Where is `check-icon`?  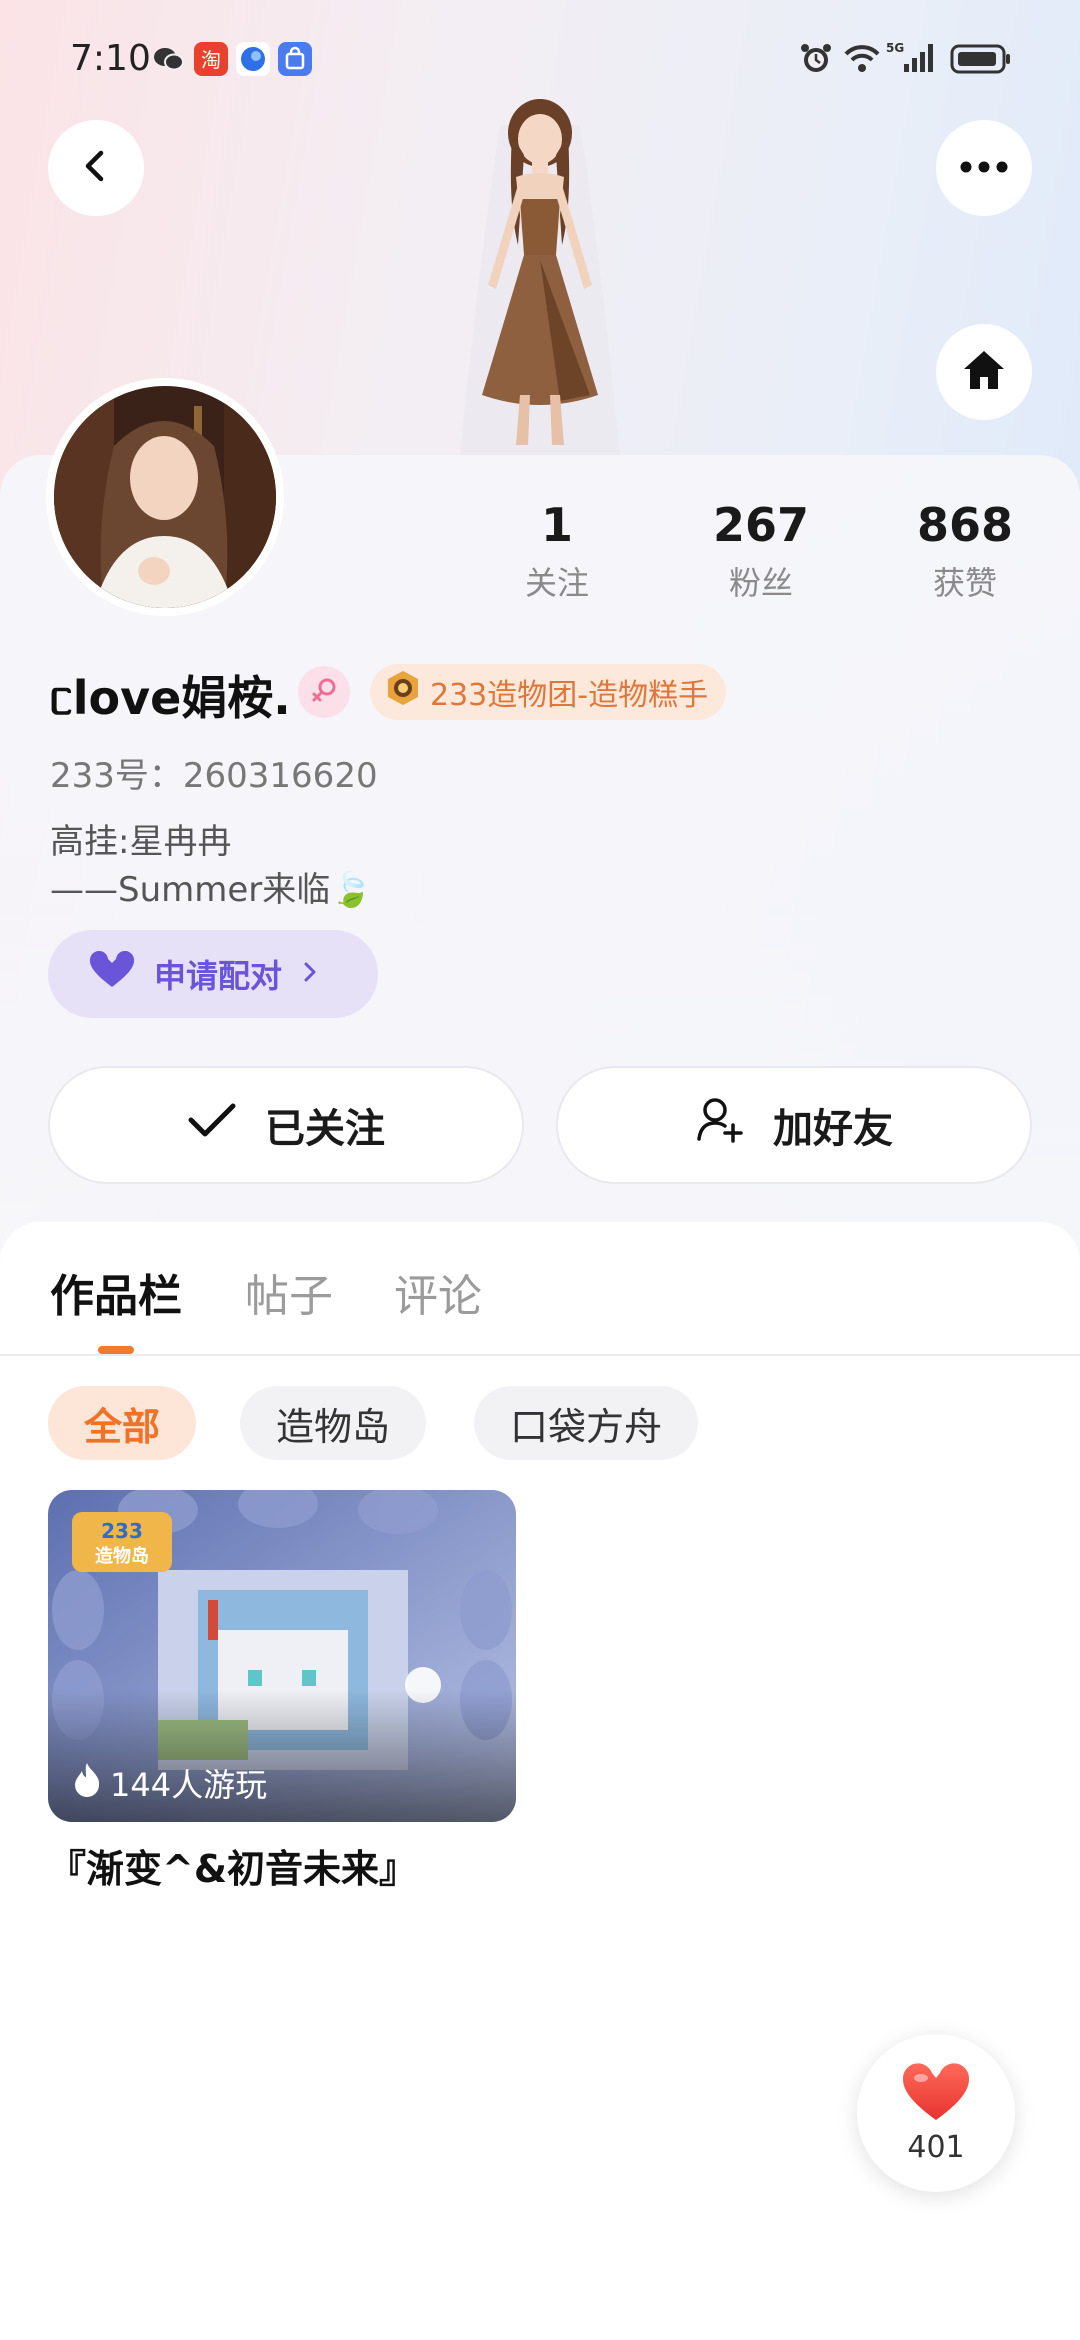 check-icon is located at coordinates (212, 1125).